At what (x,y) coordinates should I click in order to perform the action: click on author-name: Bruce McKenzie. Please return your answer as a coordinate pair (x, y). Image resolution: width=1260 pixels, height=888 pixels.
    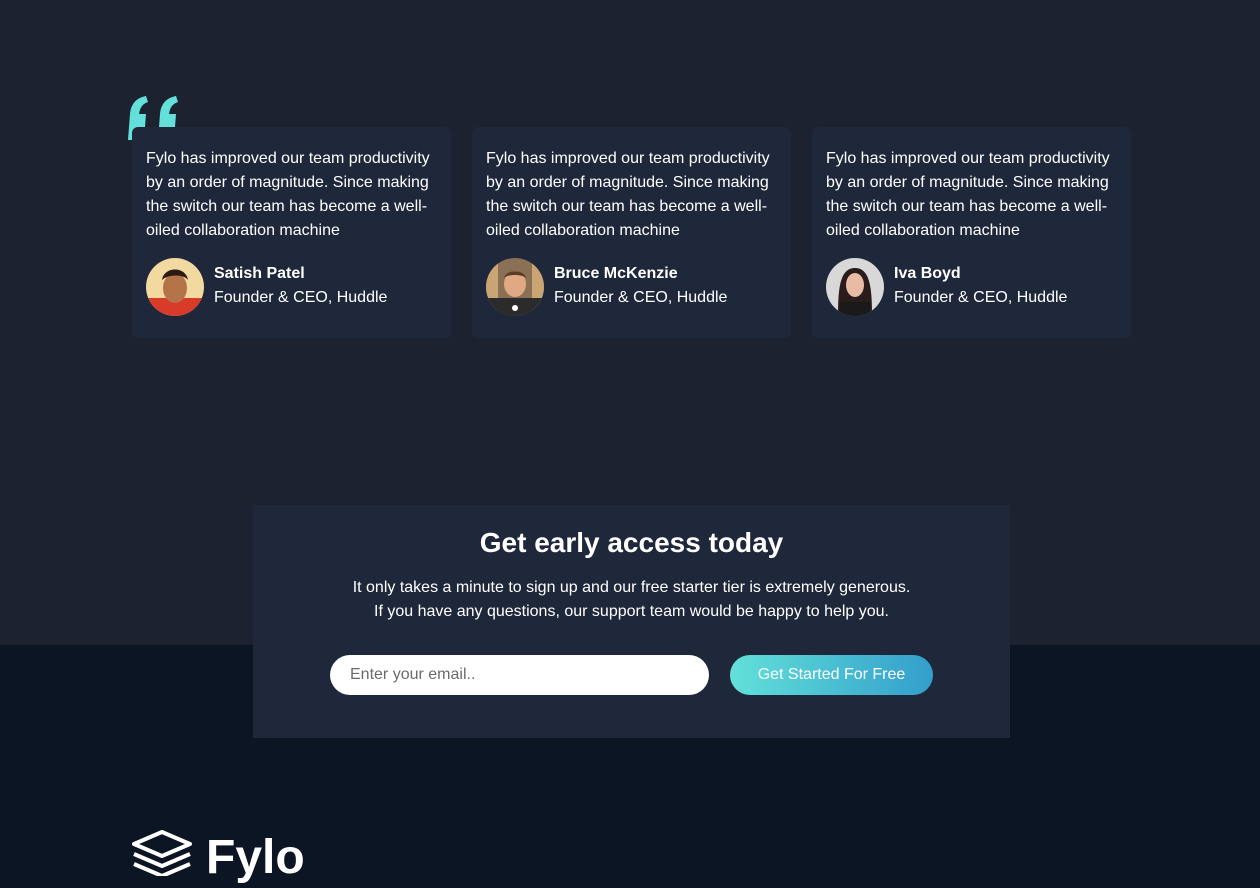
    Looking at the image, I should click on (616, 273).